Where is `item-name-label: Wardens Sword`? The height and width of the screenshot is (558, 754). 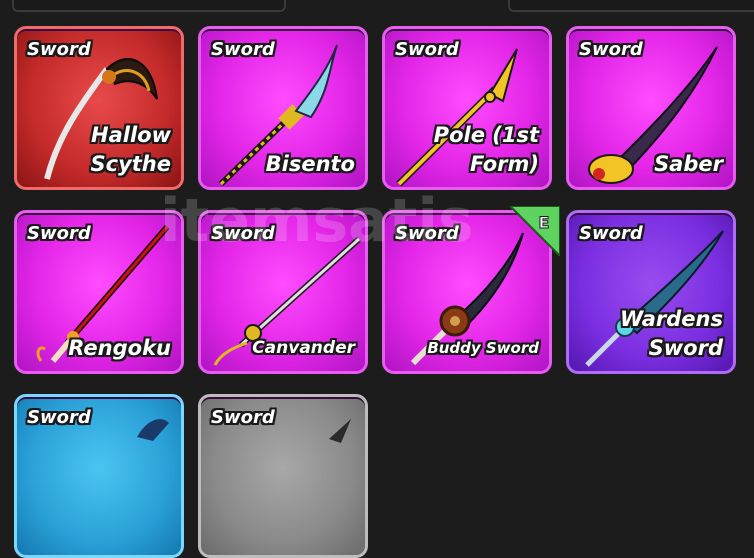 item-name-label: Wardens Sword is located at coordinates (671, 333).